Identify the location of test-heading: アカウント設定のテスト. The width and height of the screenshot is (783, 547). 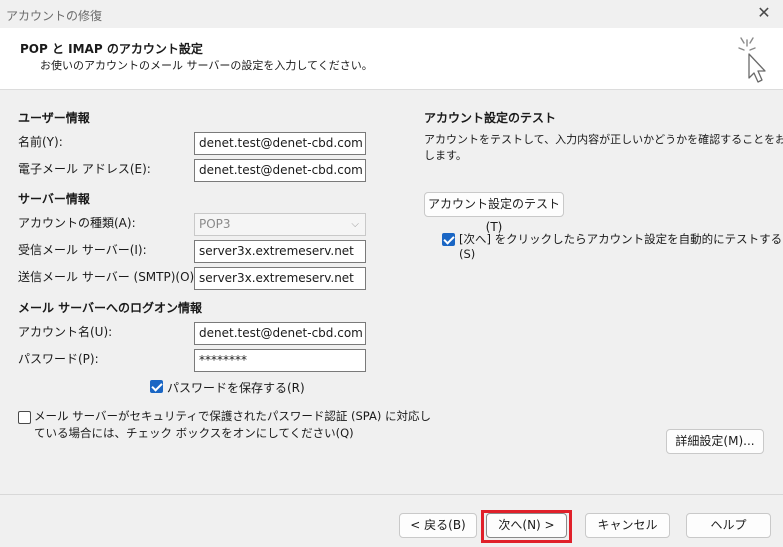
(490, 118).